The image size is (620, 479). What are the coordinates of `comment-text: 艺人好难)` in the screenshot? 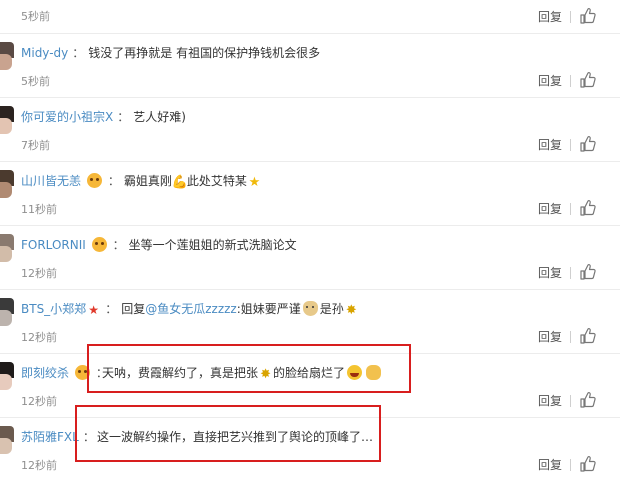 It's located at (159, 117).